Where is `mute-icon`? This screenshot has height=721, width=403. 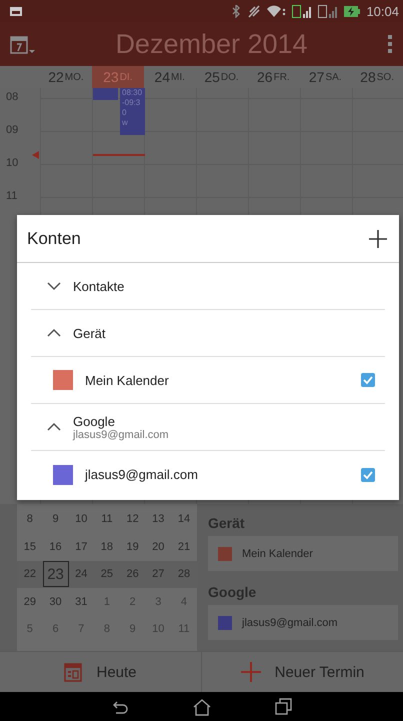 mute-icon is located at coordinates (253, 11).